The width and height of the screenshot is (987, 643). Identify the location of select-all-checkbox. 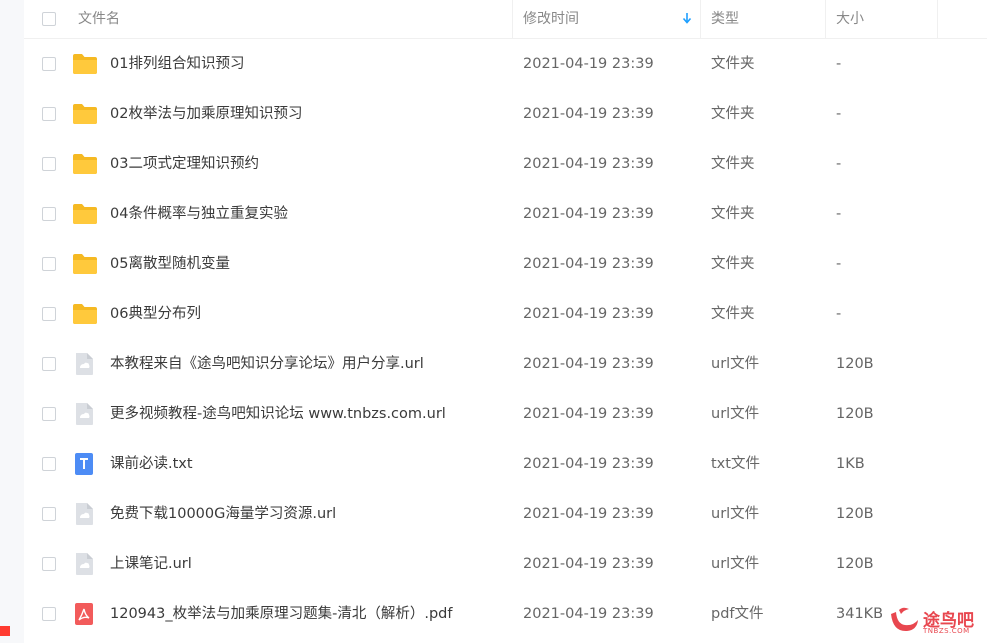
(49, 19).